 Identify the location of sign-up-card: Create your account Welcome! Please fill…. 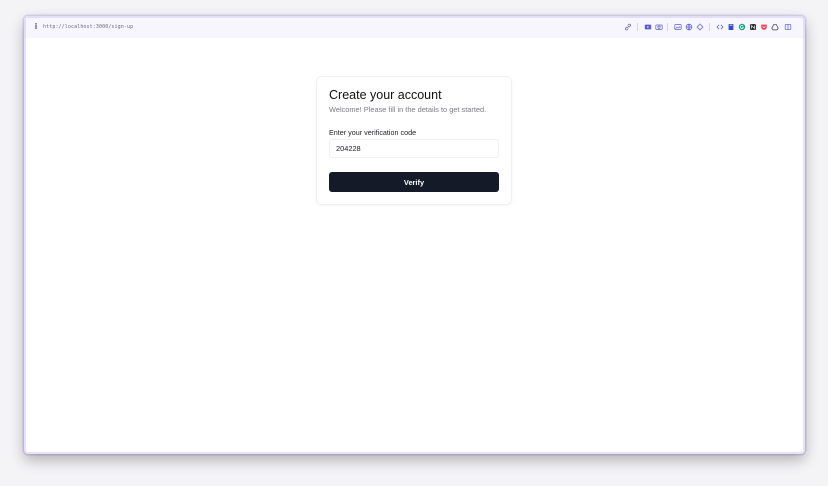
(414, 140).